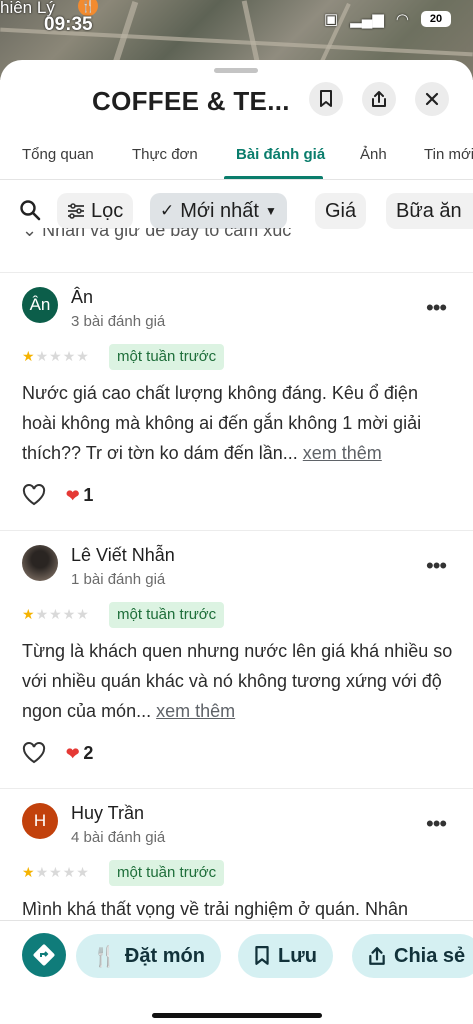 This screenshot has width=473, height=1024. Describe the element at coordinates (104, 956) in the screenshot. I see `fork-knife-icon: 🍴` at that location.